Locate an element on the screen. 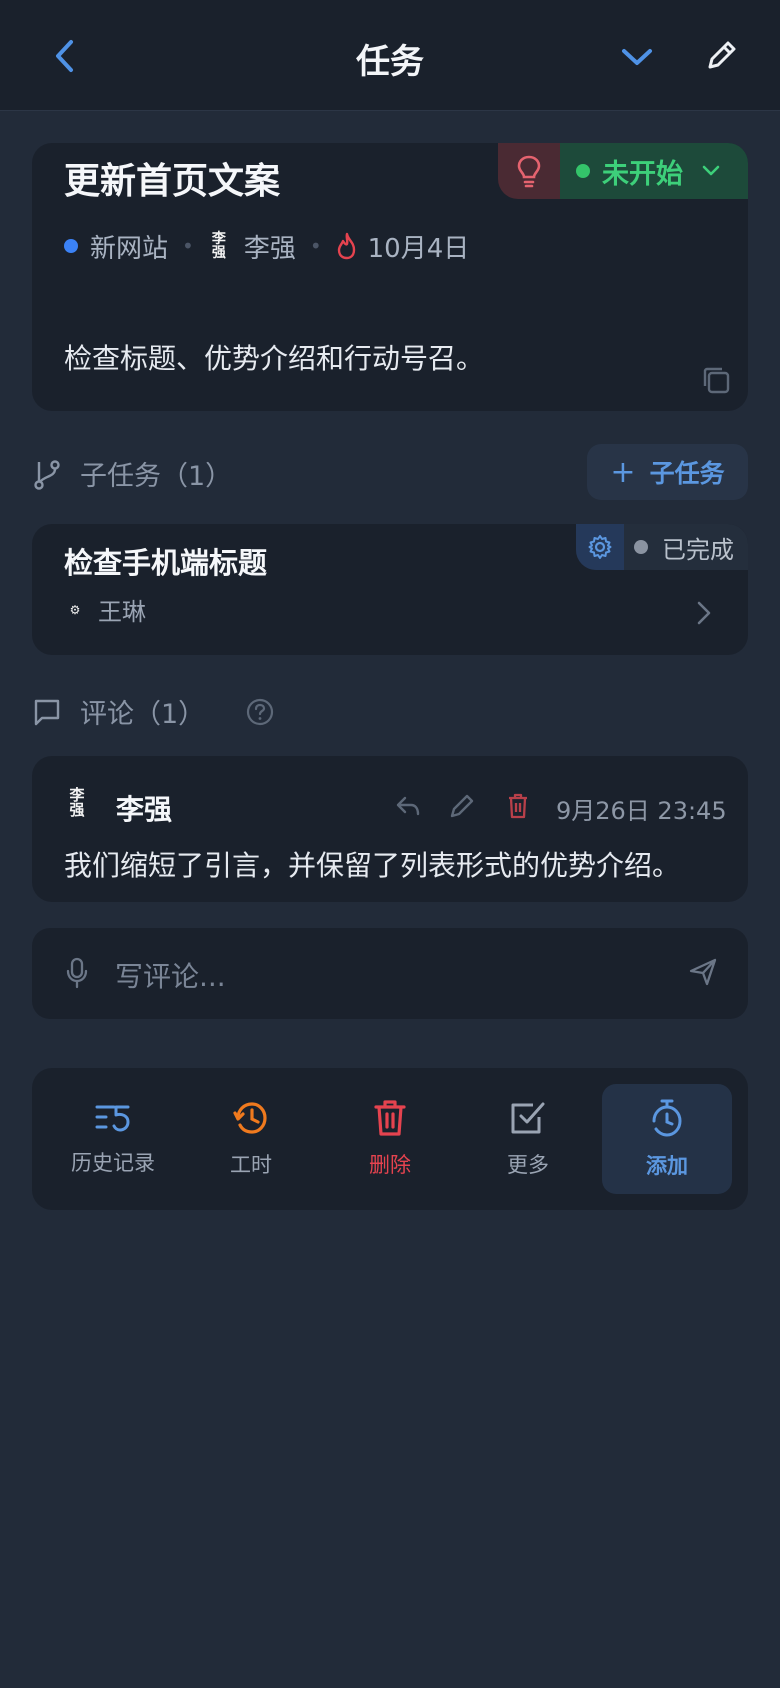  delete-label: 删除 is located at coordinates (390, 1165).